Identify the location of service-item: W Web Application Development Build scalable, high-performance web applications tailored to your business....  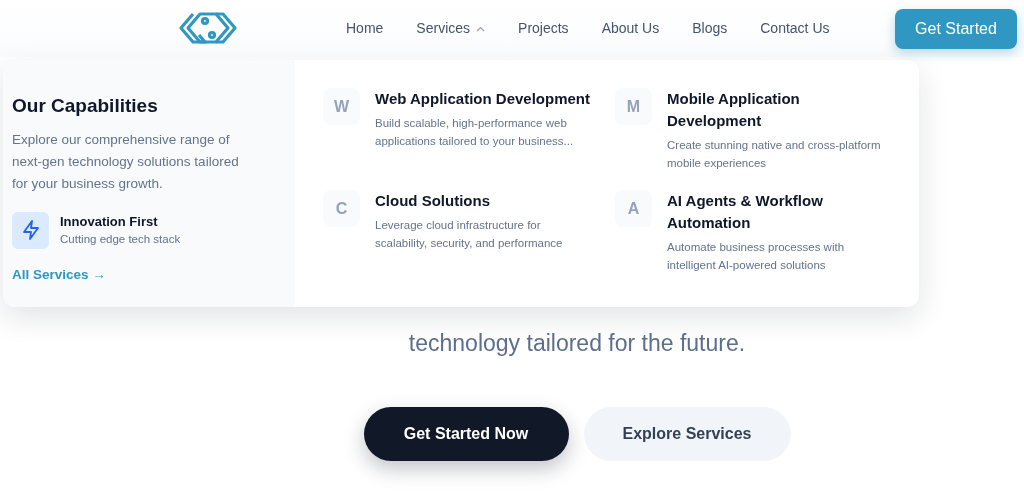
(465, 130).